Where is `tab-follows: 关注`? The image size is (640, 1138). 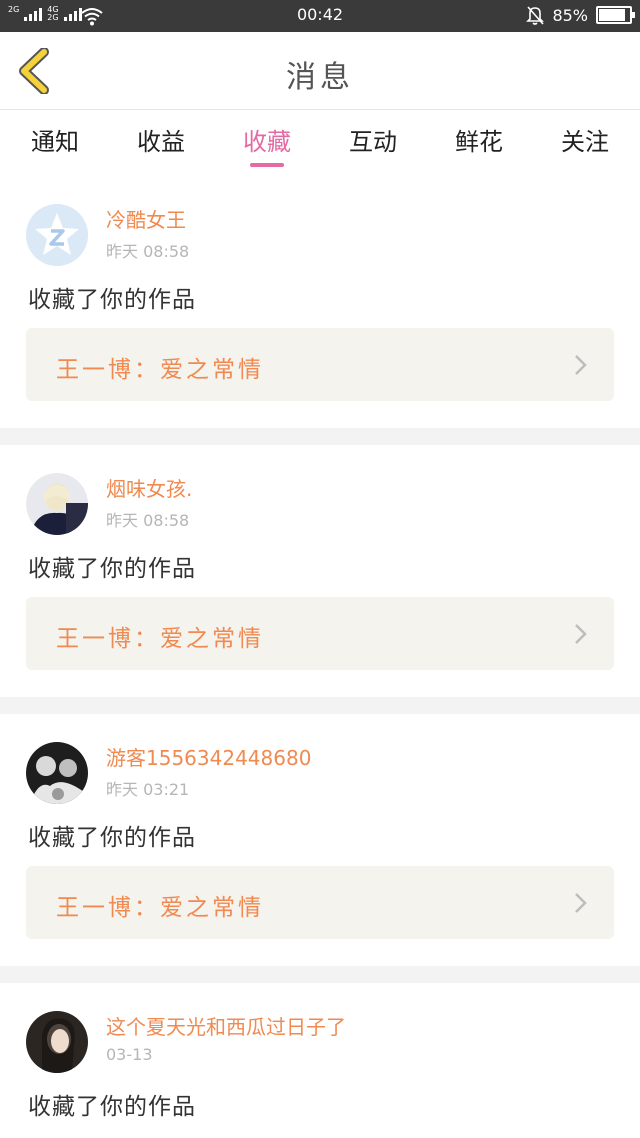 tab-follows: 关注 is located at coordinates (585, 139).